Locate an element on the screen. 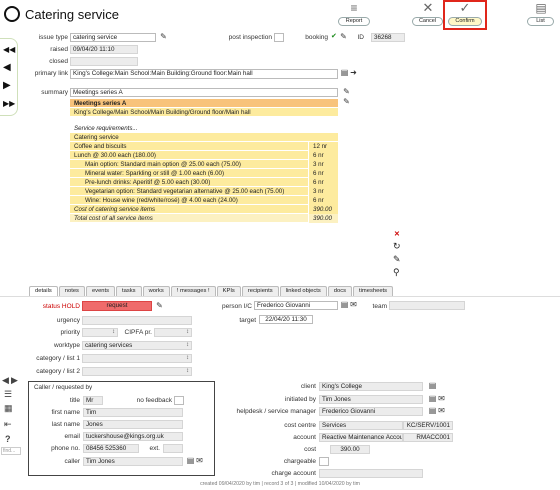 The image size is (560, 490). tab-details: details is located at coordinates (43, 291).